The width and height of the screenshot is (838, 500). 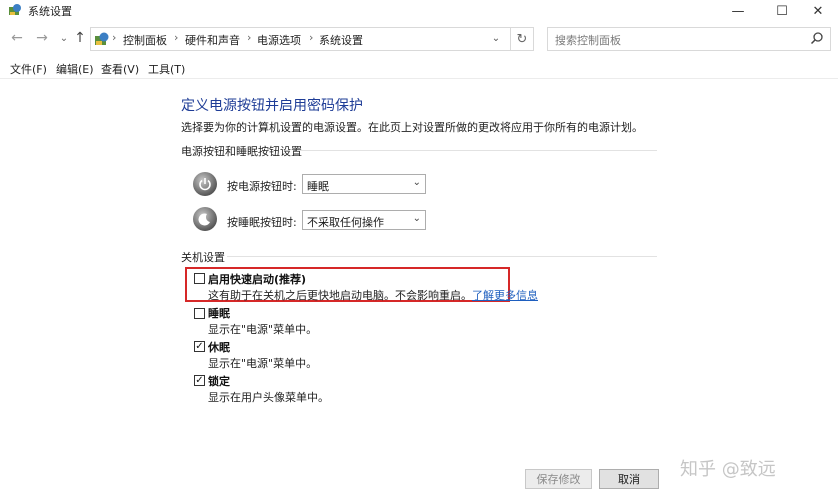 What do you see at coordinates (279, 40) in the screenshot?
I see `breadcrumb-power-options: 电源选项` at bounding box center [279, 40].